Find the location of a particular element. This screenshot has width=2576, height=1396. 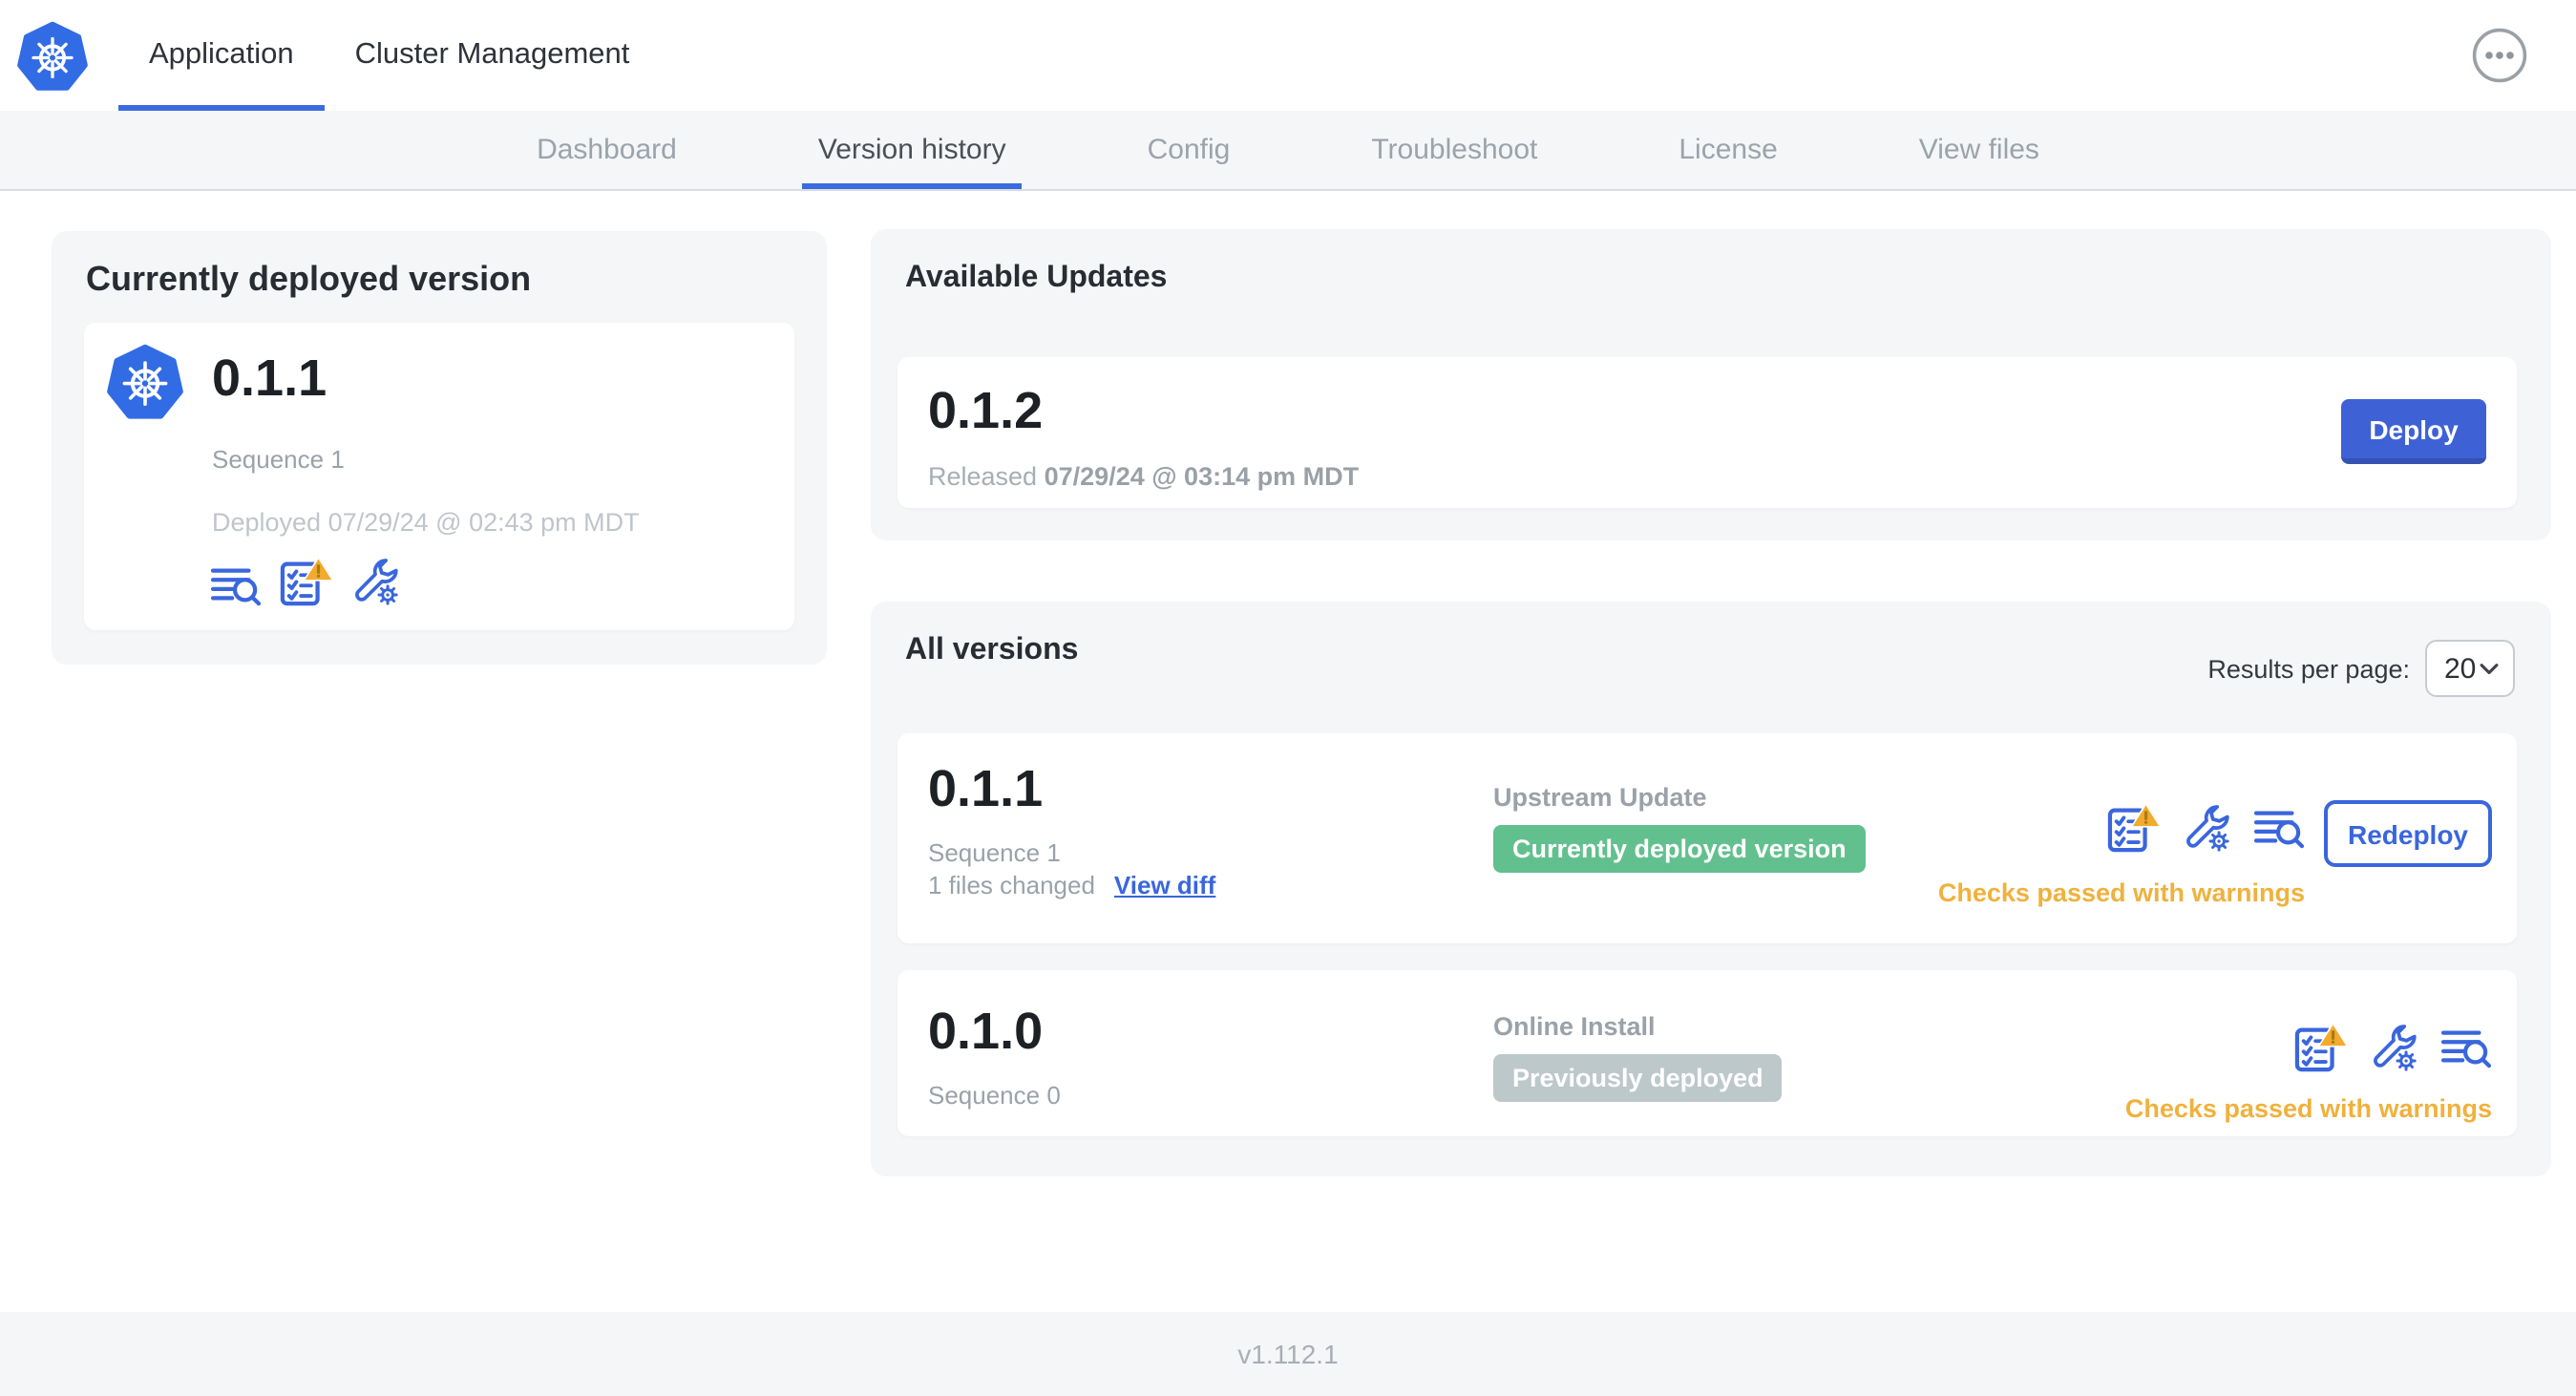

row-source: Upstream Update is located at coordinates (1600, 797).